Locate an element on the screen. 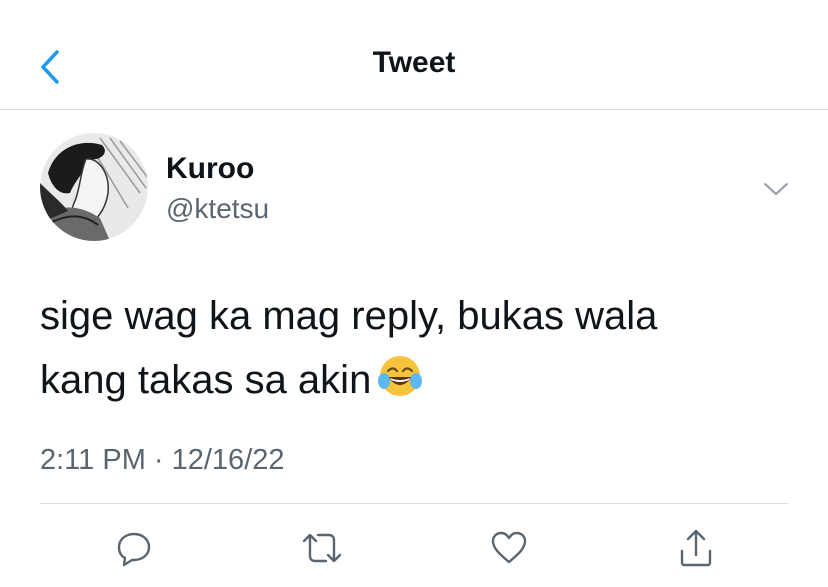 This screenshot has width=828, height=587. divider is located at coordinates (414, 503).